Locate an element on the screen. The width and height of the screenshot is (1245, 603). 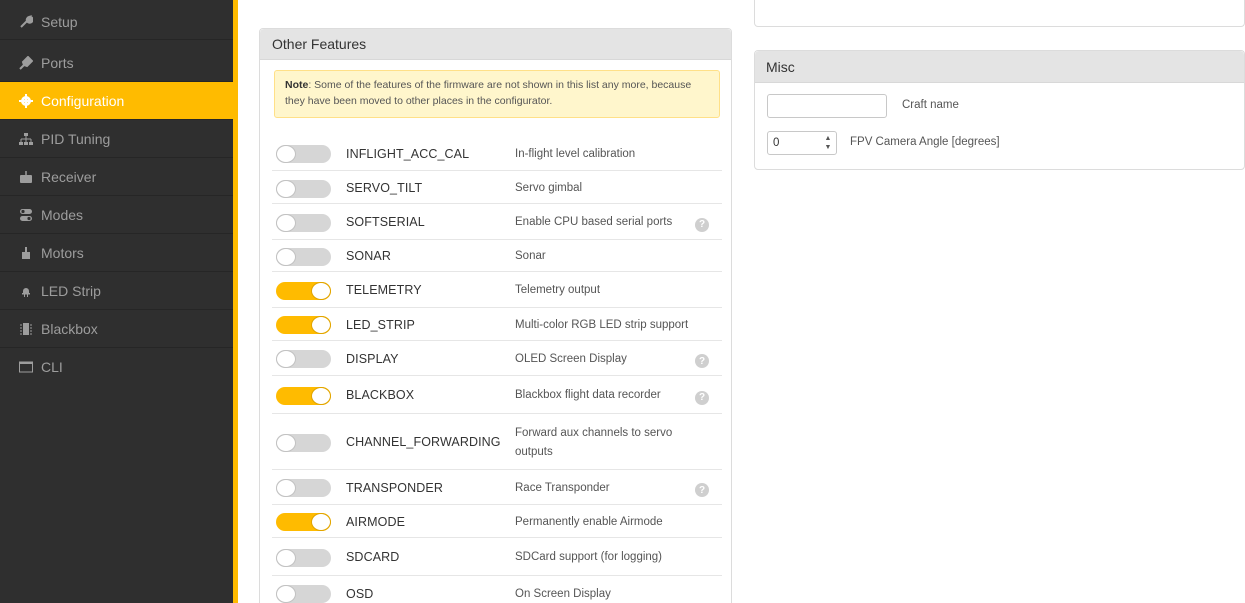
feature-row-servo-tilt: SERVO_TILT Servo gimbal is located at coordinates (497, 188).